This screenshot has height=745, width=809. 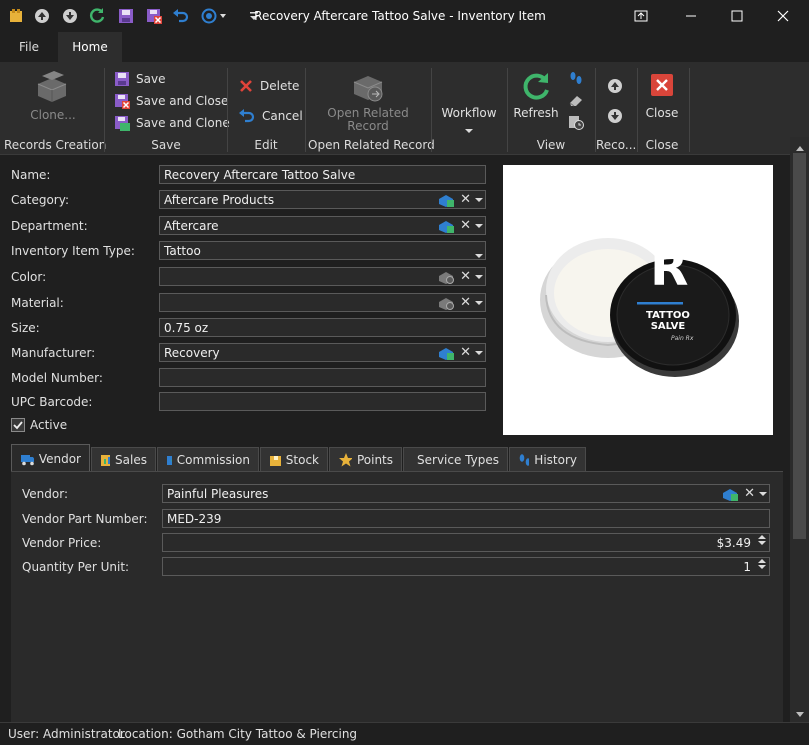 I want to click on ribbon-tab-home: Home, so click(x=90, y=47).